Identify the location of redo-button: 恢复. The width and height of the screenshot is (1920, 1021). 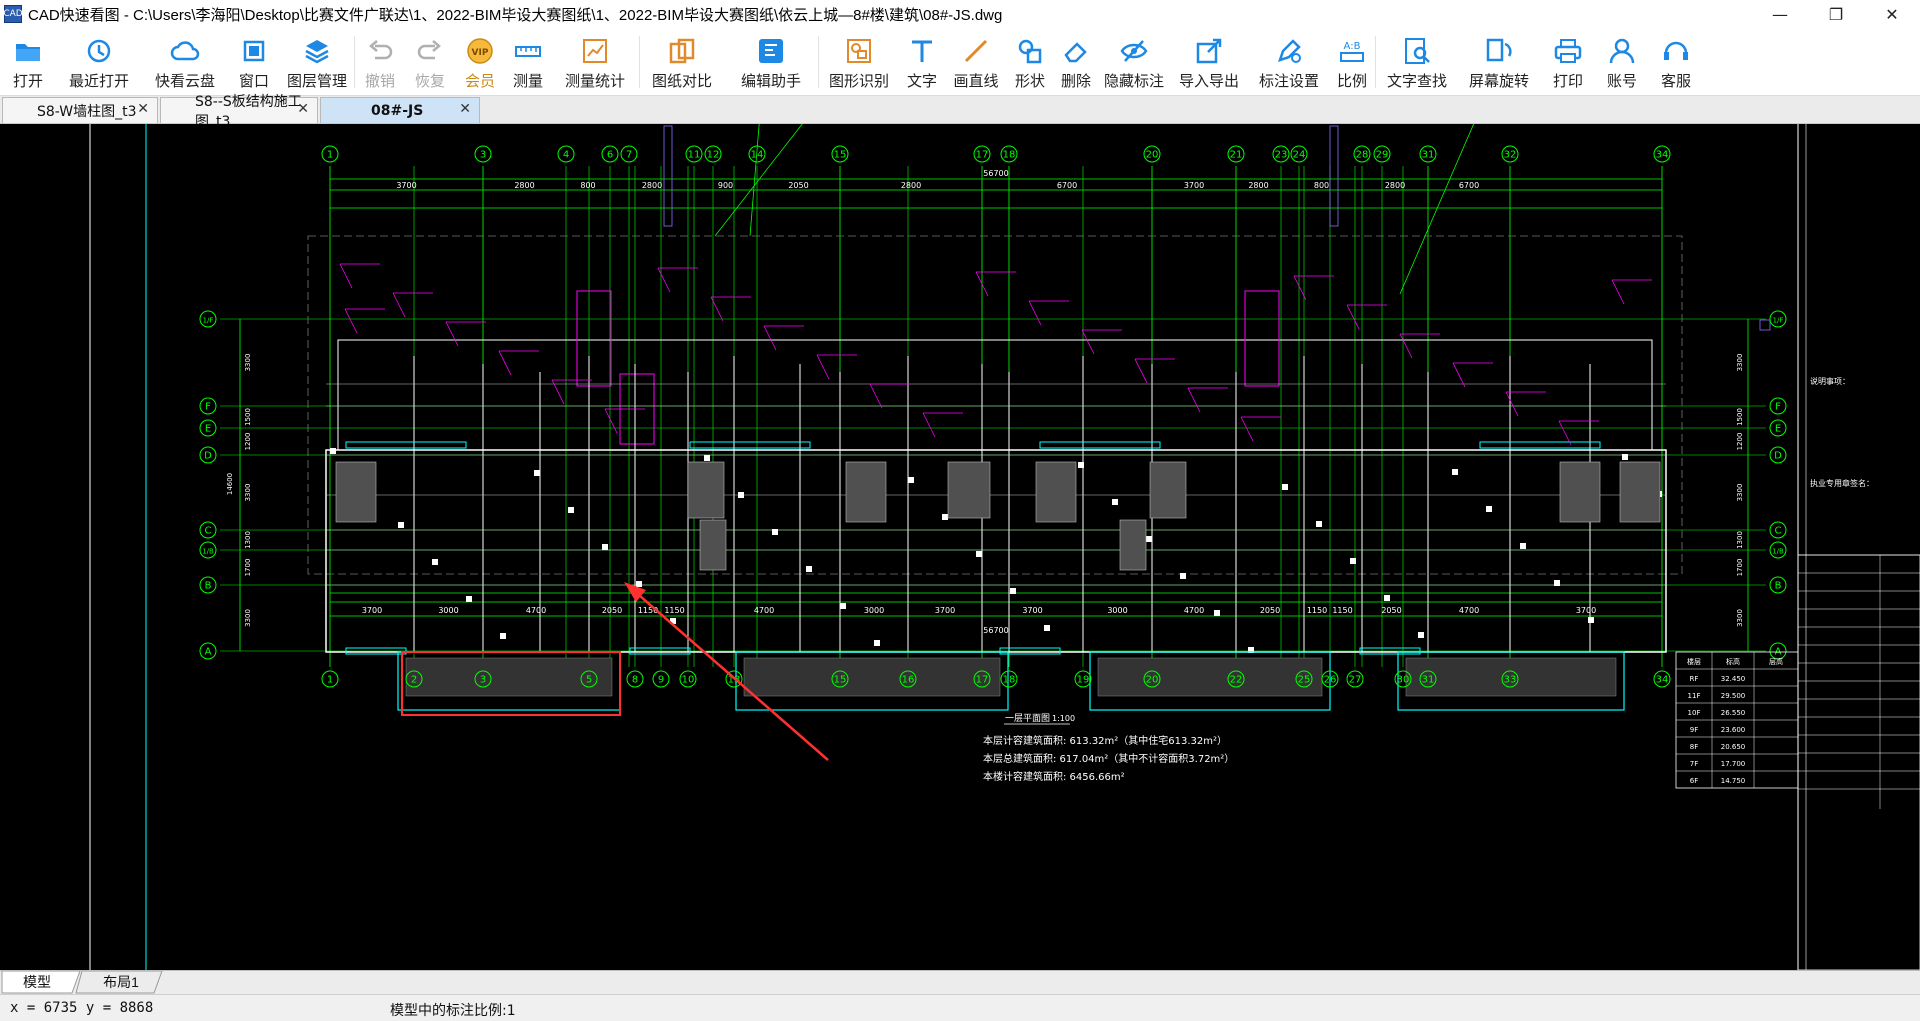
(430, 62).